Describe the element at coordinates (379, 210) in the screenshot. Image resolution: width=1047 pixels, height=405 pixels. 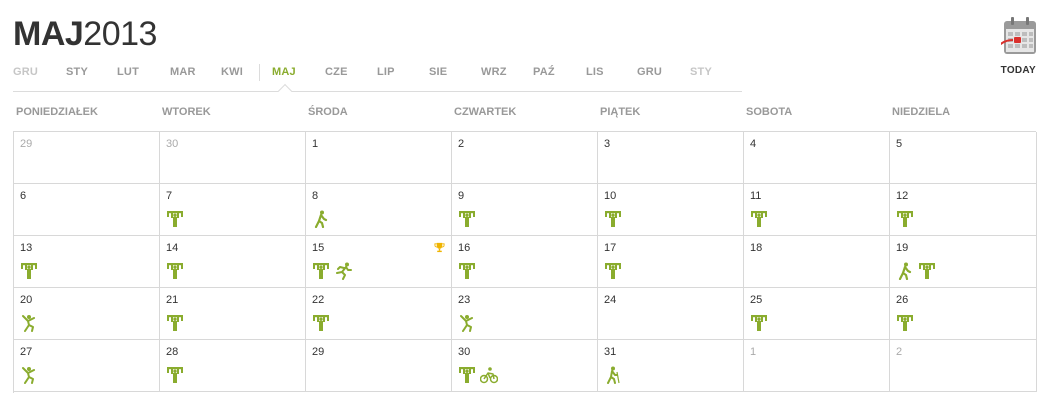
I see `calendar-day-cell: 8` at that location.